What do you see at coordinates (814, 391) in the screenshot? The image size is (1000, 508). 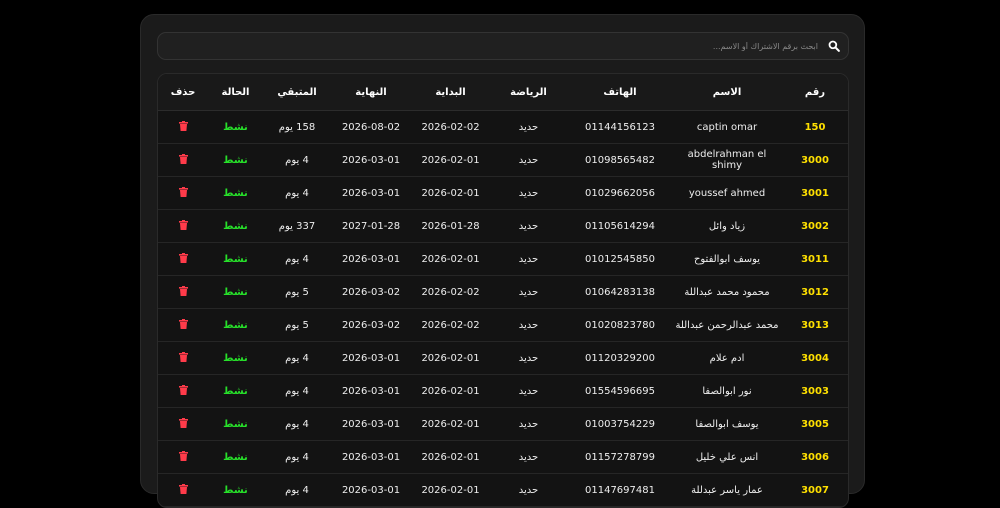 I see `cell-id: 3003` at bounding box center [814, 391].